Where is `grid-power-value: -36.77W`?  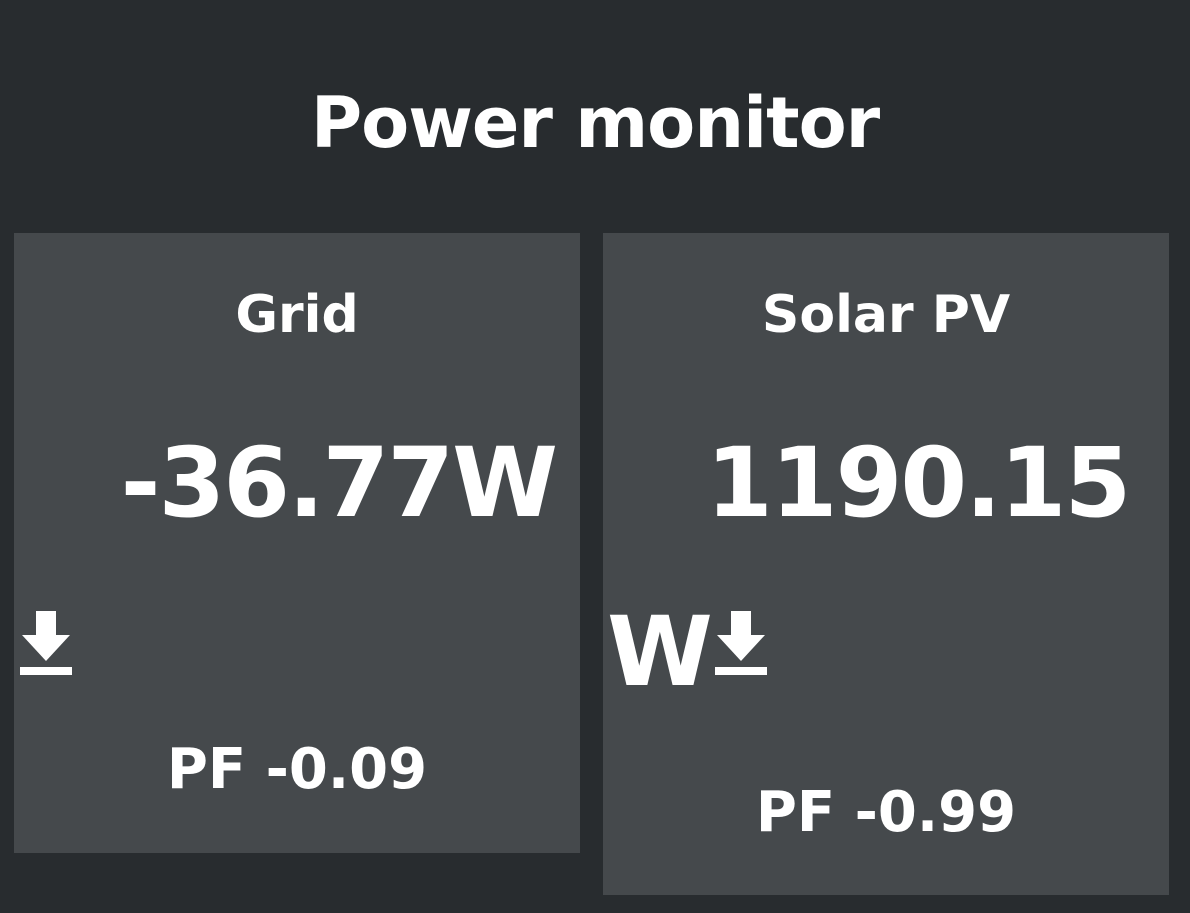
grid-power-value: -36.77W is located at coordinates (339, 483).